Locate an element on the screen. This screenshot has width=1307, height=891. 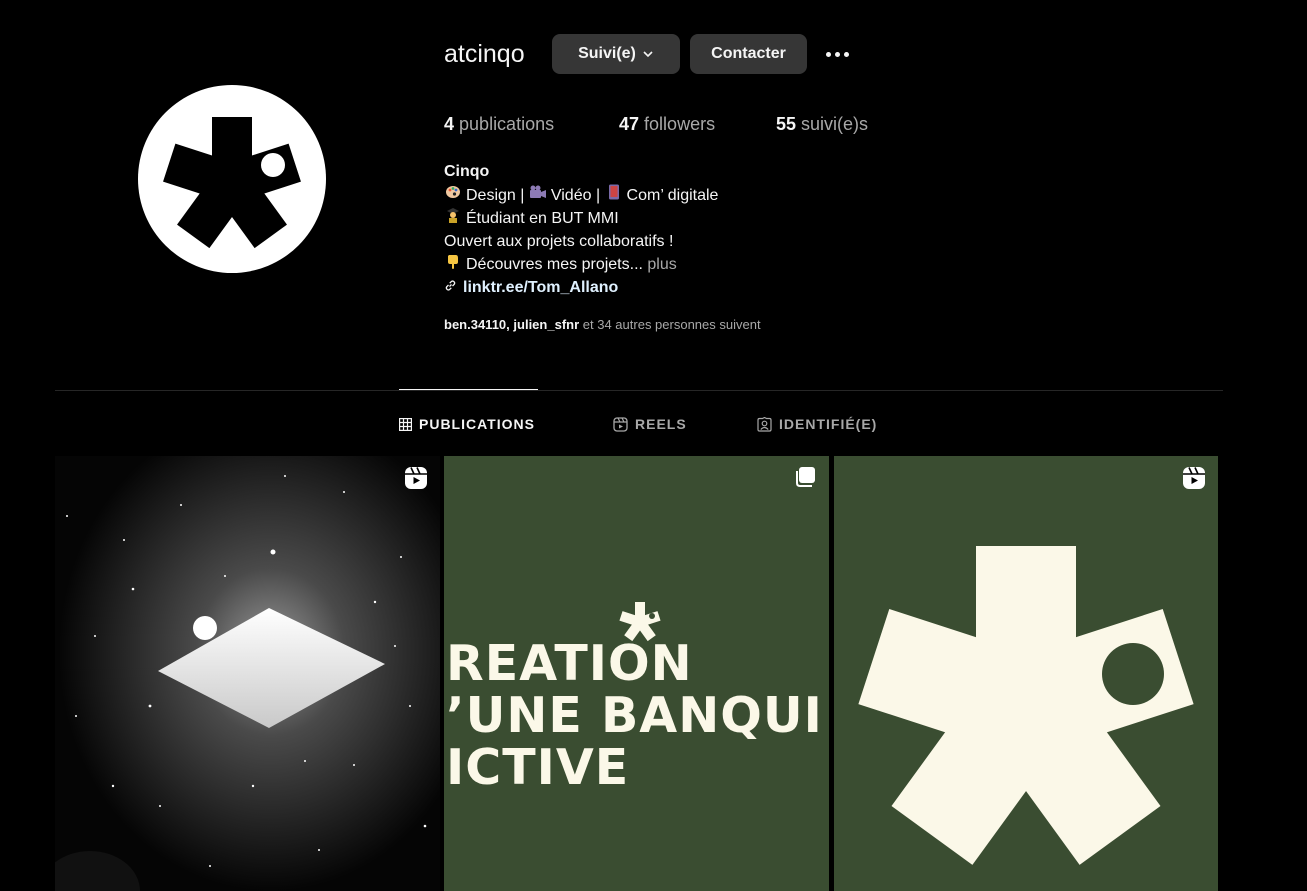
post-thumbnail-2: REATION ’UNE BANQUI ICTIVE is located at coordinates (636, 673).